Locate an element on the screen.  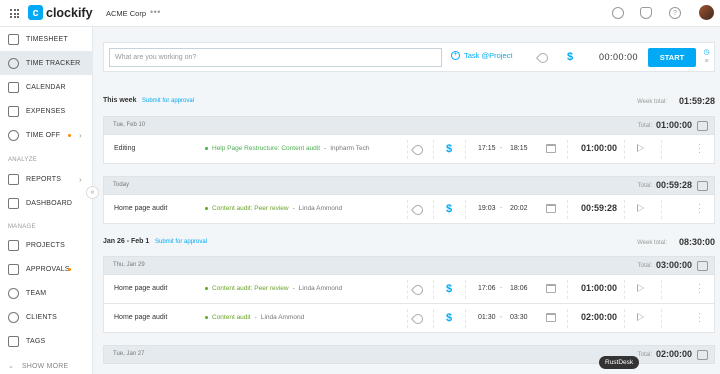
entry-duration: 02:00:00 is located at coordinates (599, 317).